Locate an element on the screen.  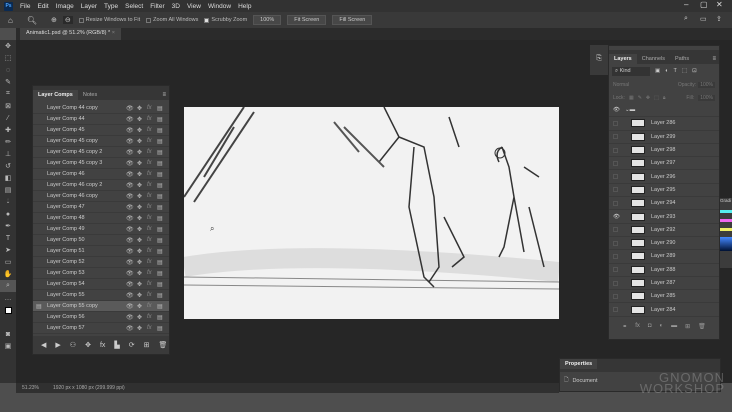
stamp-tool-icon: ⊥ is located at coordinates (8, 154).